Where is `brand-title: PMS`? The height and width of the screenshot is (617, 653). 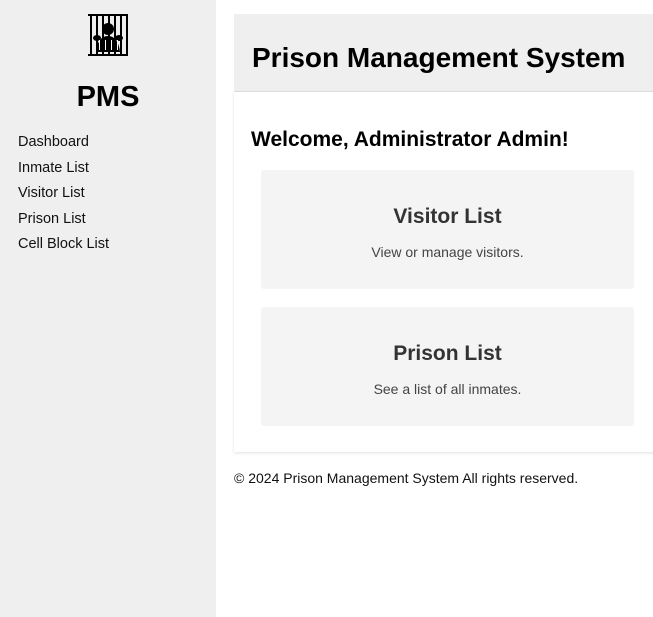 brand-title: PMS is located at coordinates (108, 97).